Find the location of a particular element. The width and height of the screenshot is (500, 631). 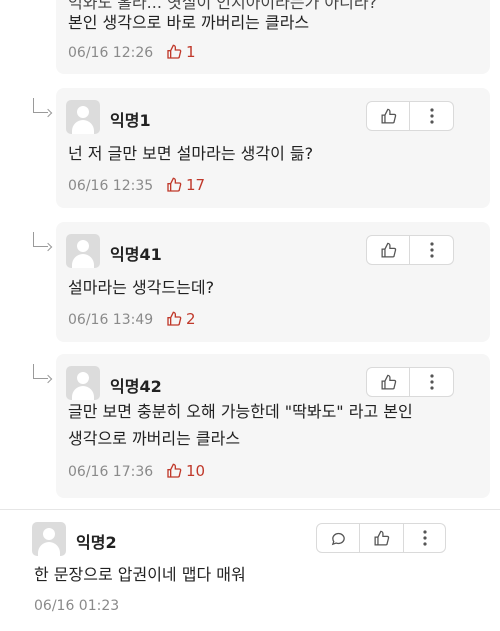

comment-time: 06/16 12:35 is located at coordinates (111, 186).